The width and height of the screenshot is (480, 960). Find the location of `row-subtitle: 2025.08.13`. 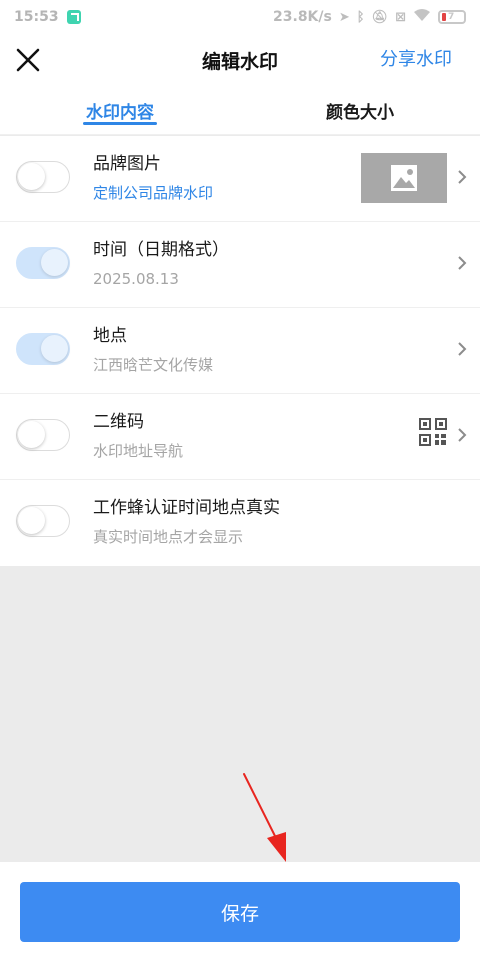

row-subtitle: 2025.08.13 is located at coordinates (136, 279).